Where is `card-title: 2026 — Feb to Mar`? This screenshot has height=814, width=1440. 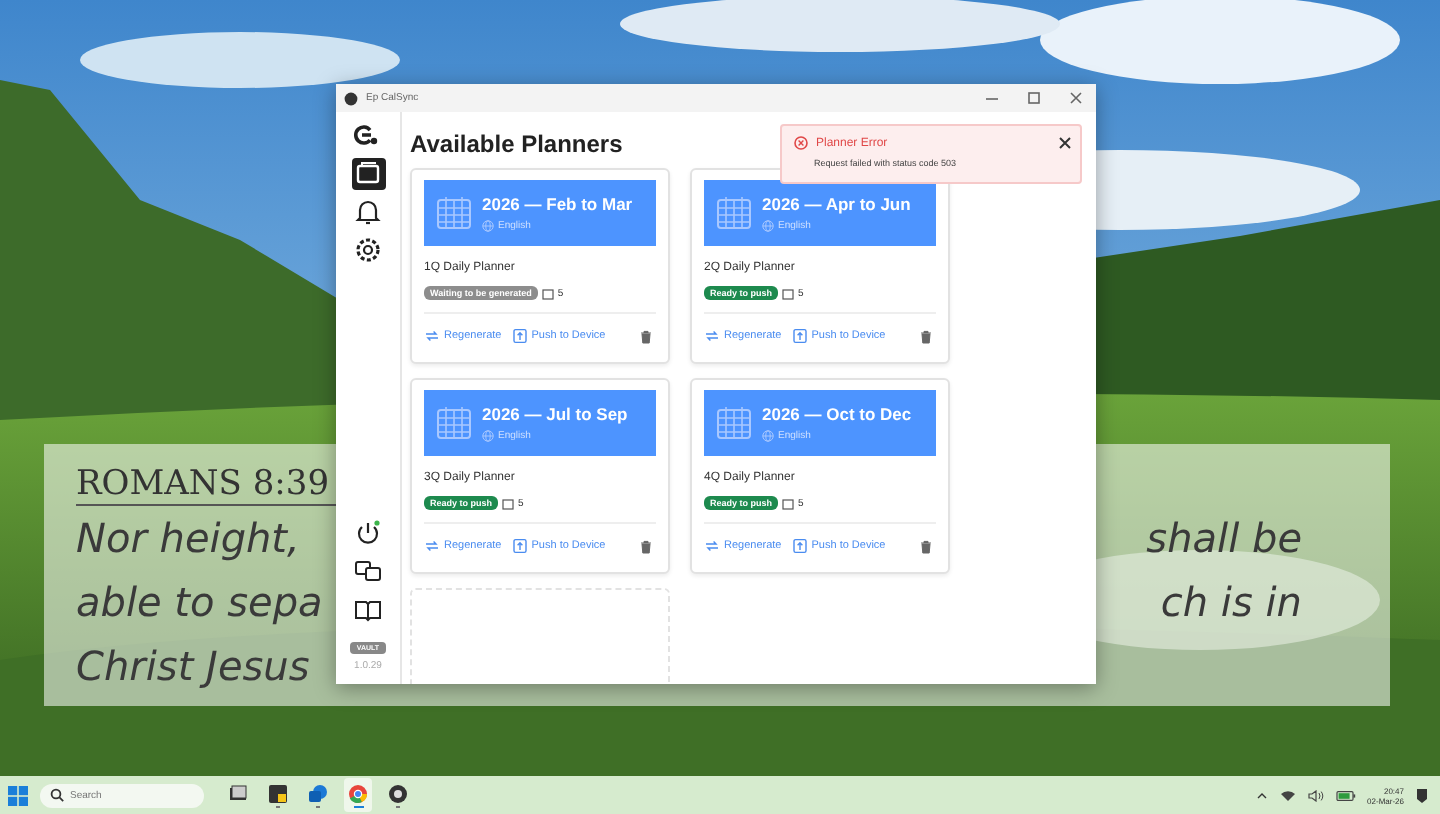
card-title: 2026 — Feb to Mar is located at coordinates (557, 204).